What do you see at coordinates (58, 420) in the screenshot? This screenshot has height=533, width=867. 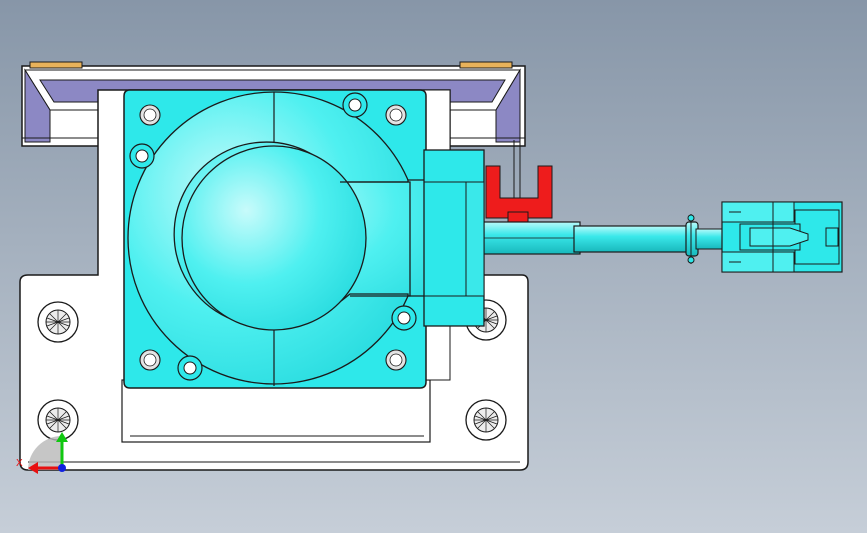 I see `base-screw-bottom-left` at bounding box center [58, 420].